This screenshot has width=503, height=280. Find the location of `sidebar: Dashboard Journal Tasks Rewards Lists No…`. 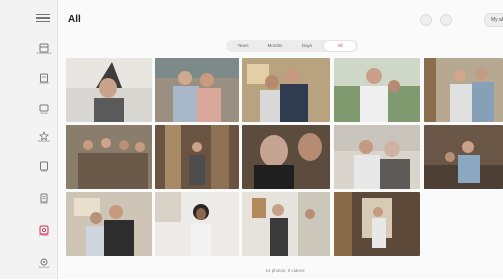

sidebar: Dashboard Journal Tasks Rewards Lists No… is located at coordinates (29, 139).